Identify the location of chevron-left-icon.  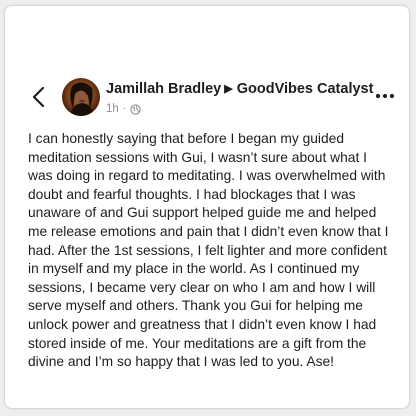
(39, 97).